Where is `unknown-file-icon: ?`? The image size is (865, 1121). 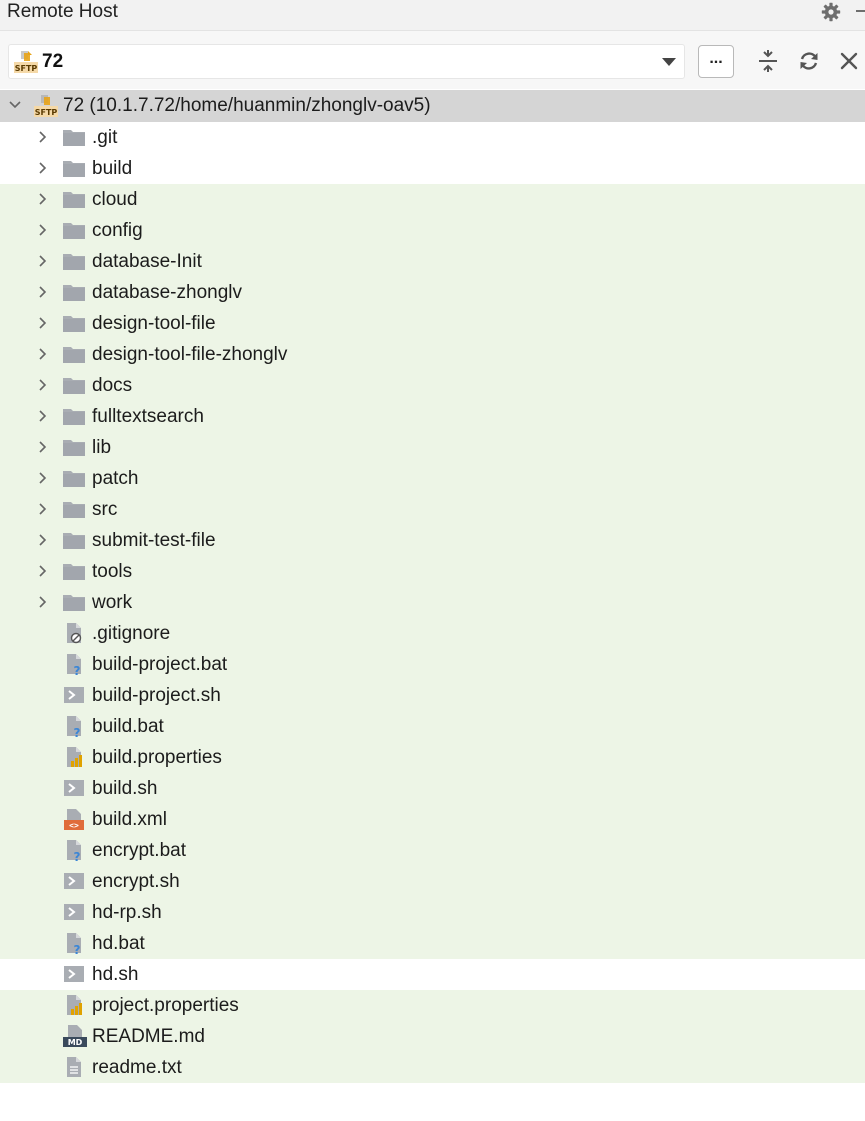
unknown-file-icon: ? is located at coordinates (74, 728).